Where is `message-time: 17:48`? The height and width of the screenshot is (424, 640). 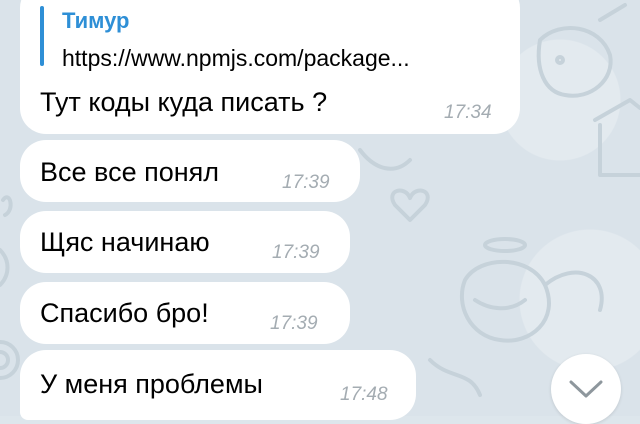 message-time: 17:48 is located at coordinates (364, 394).